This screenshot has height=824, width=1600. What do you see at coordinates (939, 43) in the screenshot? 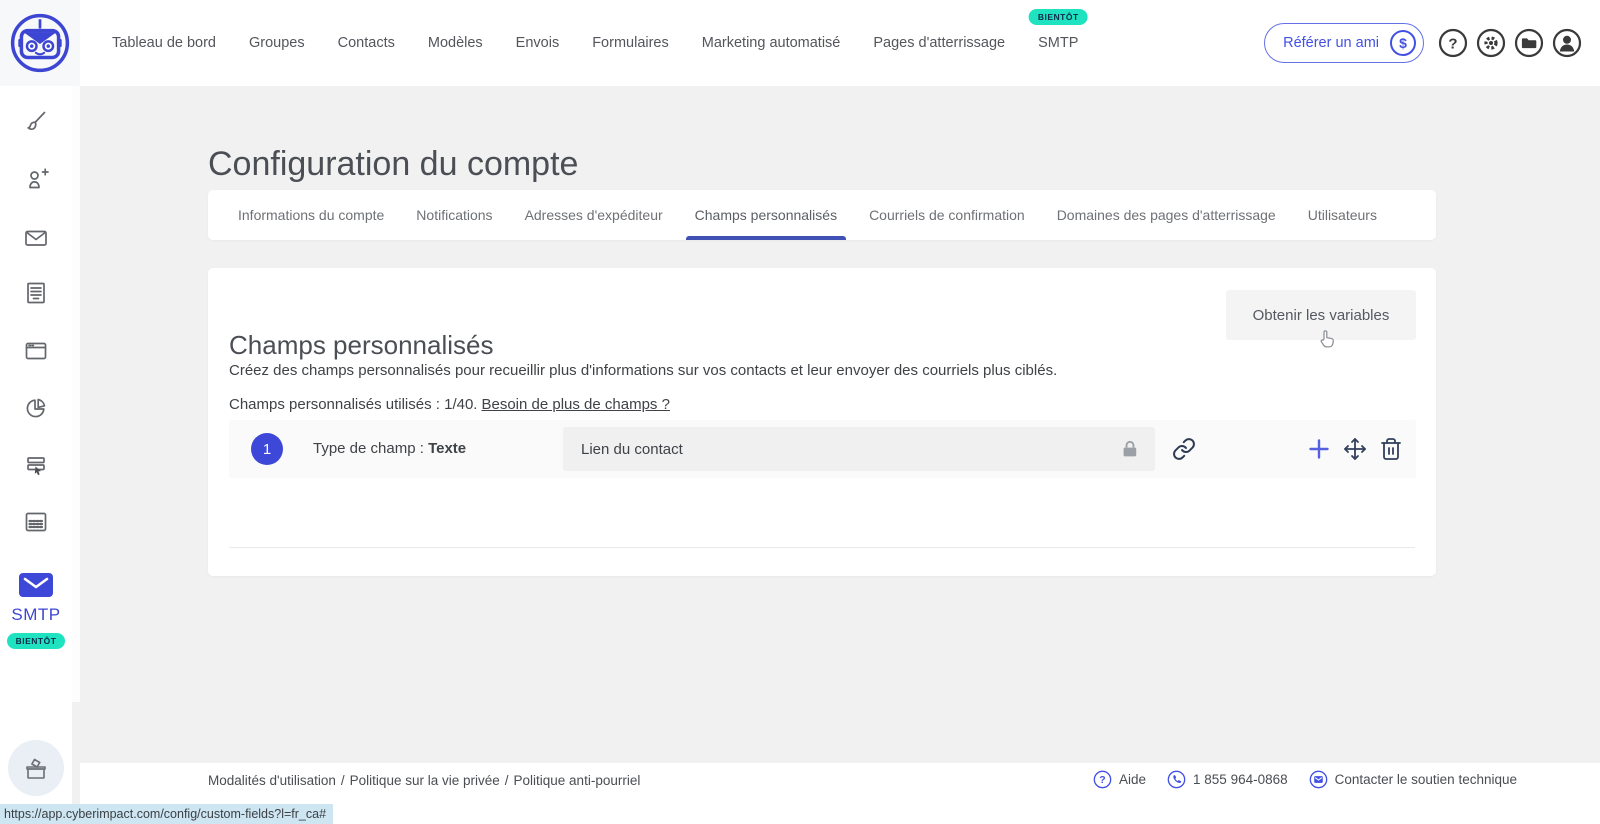
I see `nav-item-landing-pages: Pages d'atterrissage` at bounding box center [939, 43].